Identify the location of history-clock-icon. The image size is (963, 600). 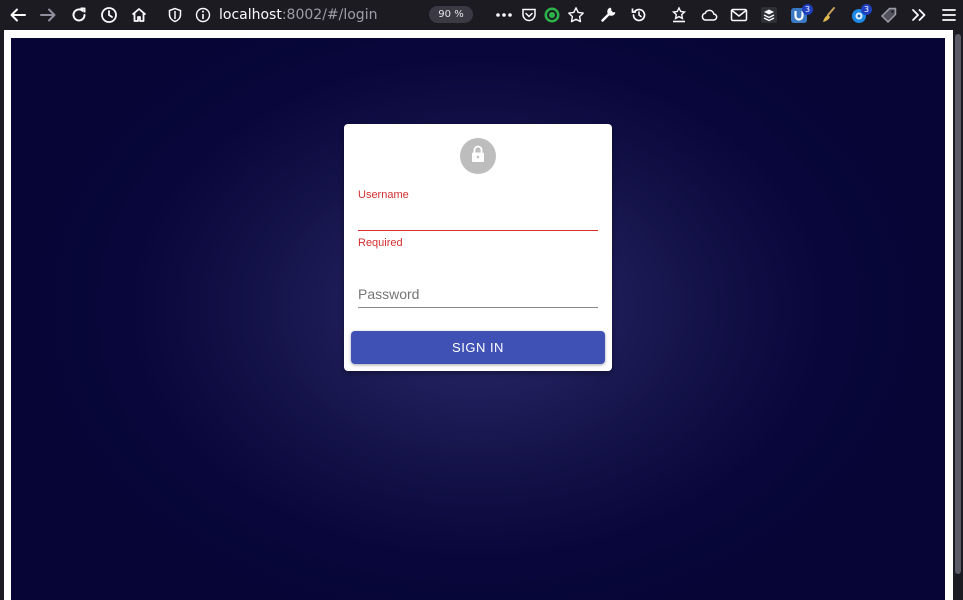
(109, 15).